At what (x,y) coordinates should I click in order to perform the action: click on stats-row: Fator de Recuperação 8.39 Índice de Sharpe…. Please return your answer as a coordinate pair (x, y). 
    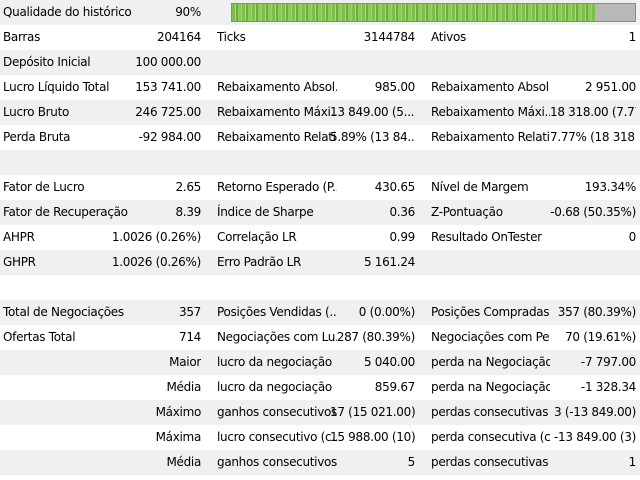
    Looking at the image, I should click on (320, 212).